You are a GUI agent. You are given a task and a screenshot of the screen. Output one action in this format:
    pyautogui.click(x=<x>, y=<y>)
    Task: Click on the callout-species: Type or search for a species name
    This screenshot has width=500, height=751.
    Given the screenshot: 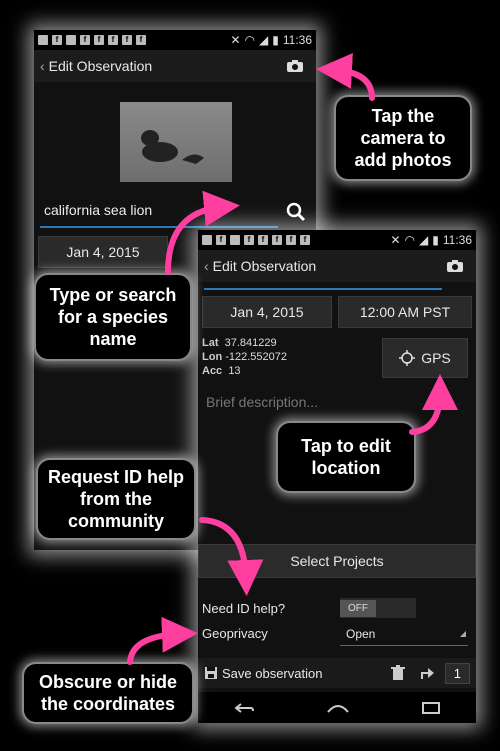 What is the action you would take?
    pyautogui.click(x=113, y=317)
    